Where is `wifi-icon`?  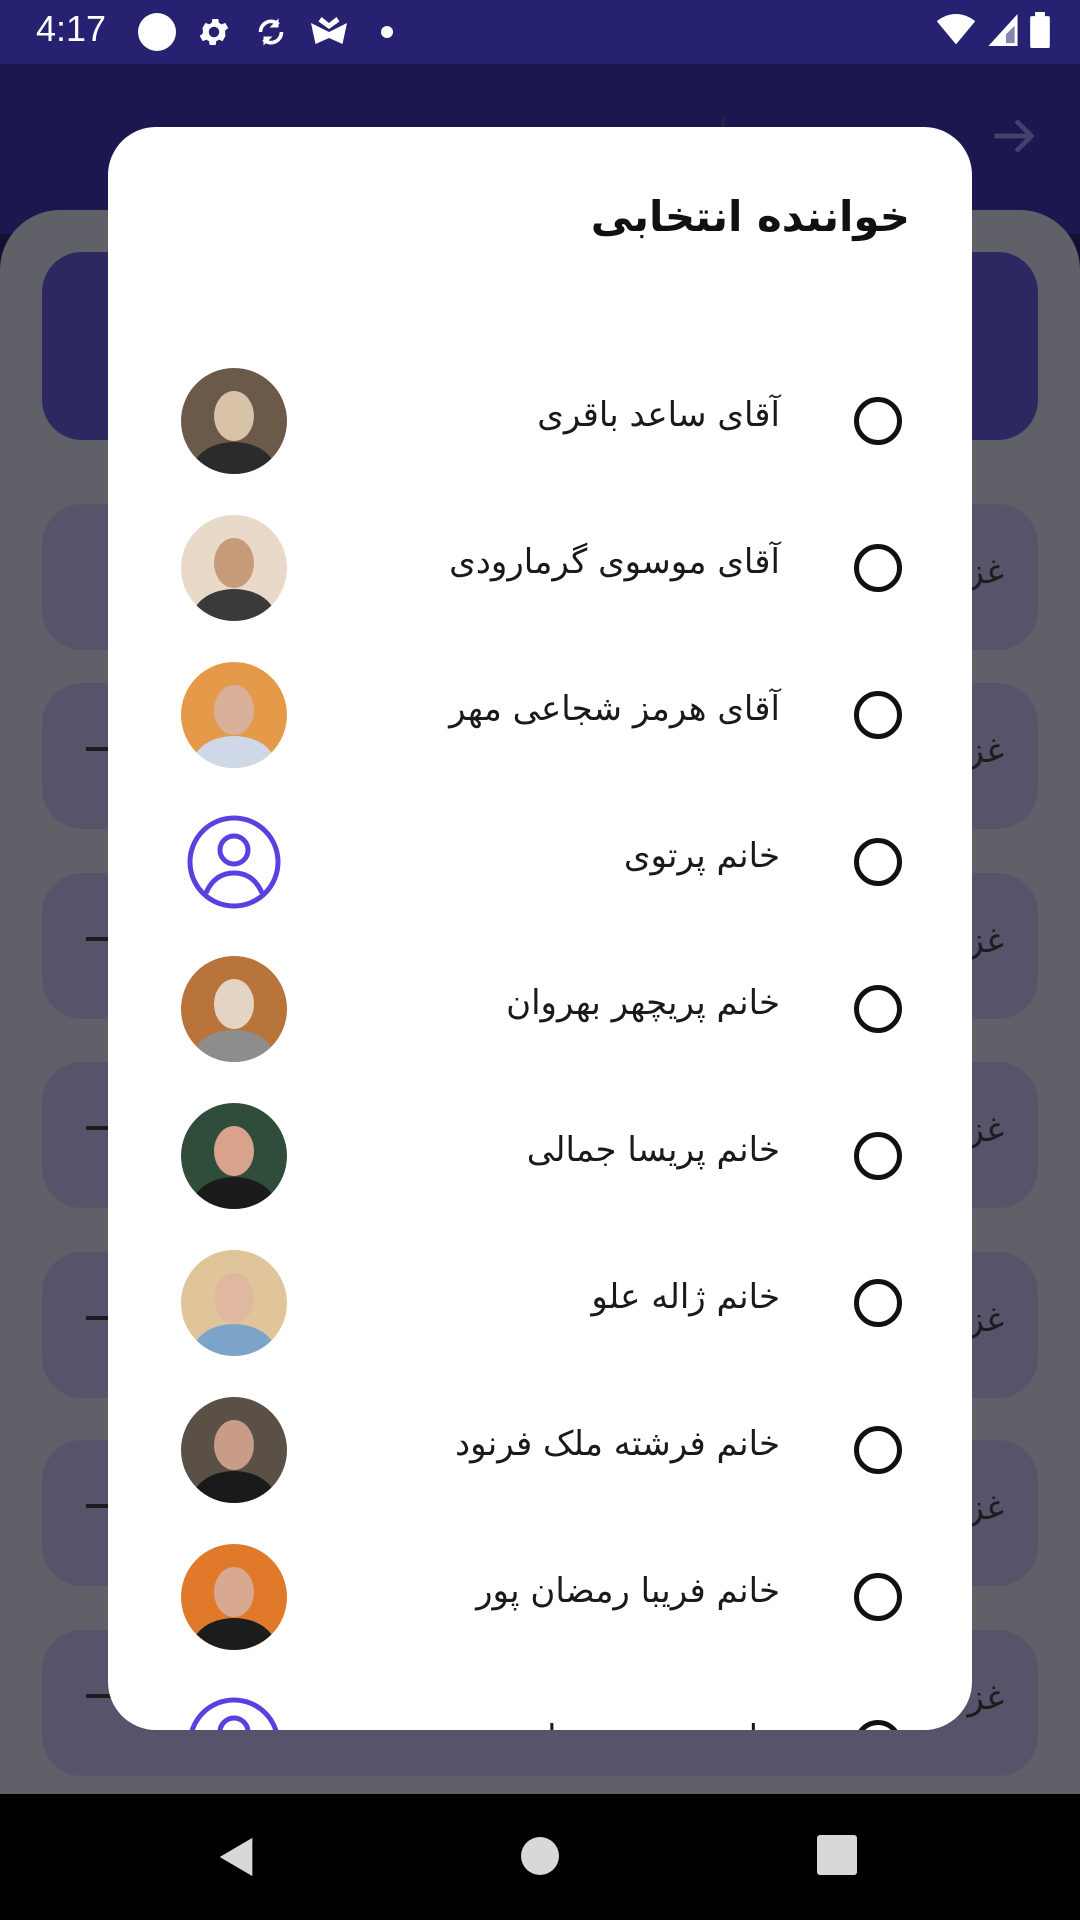 wifi-icon is located at coordinates (956, 32).